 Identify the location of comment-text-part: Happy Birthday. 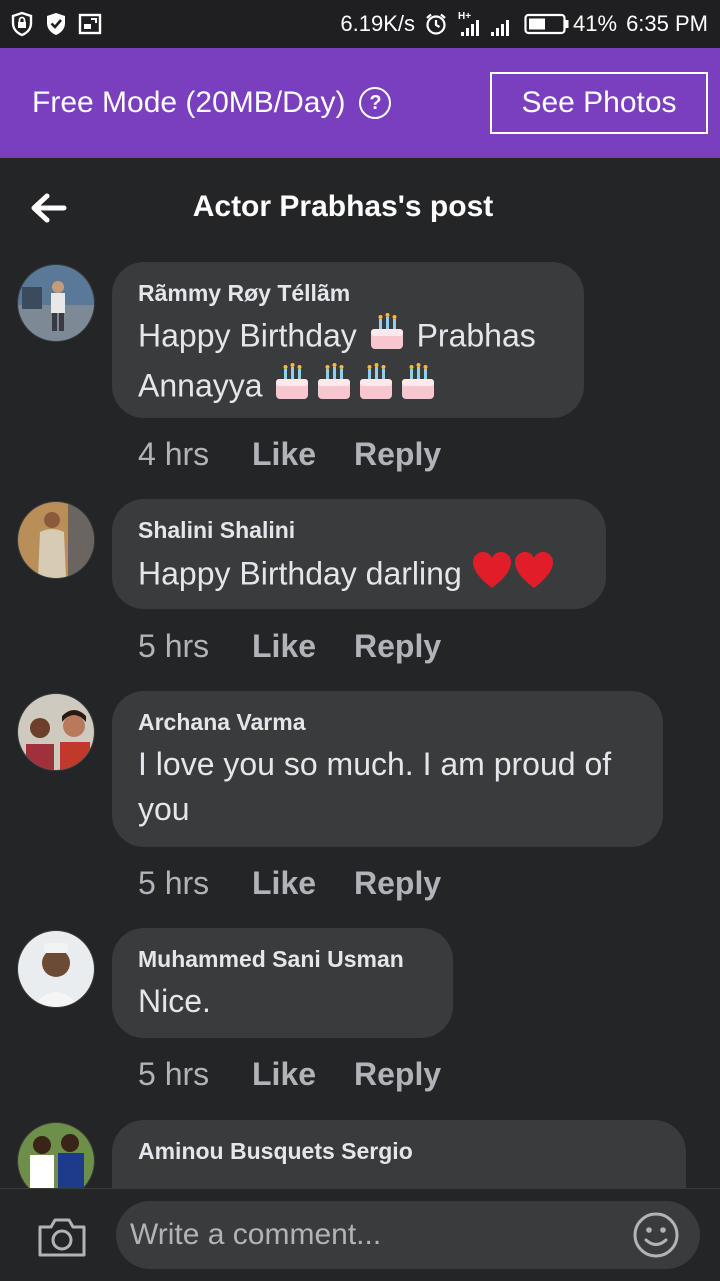
(247, 335).